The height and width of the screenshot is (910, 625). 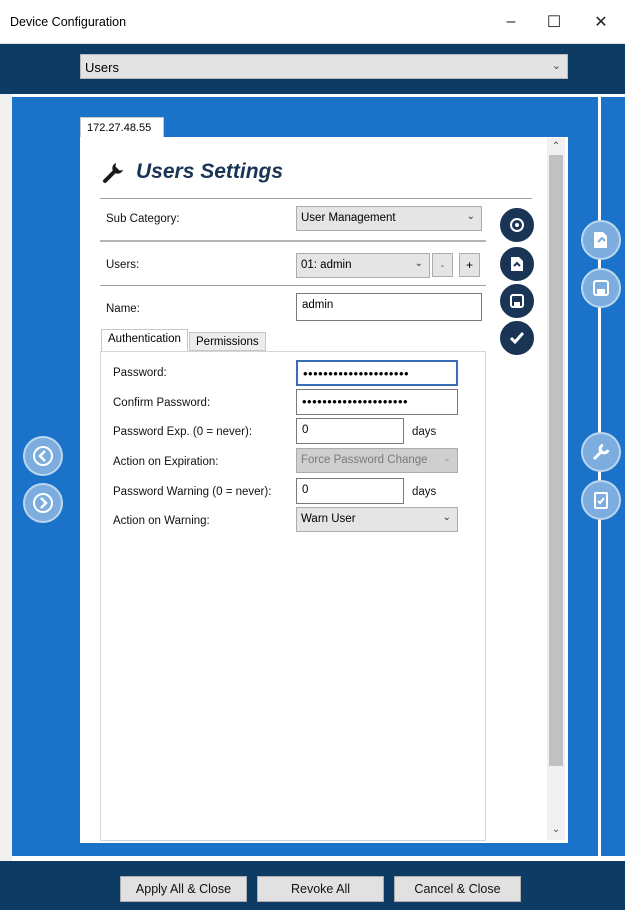 What do you see at coordinates (227, 341) in the screenshot?
I see `tab-permissions: Permissions` at bounding box center [227, 341].